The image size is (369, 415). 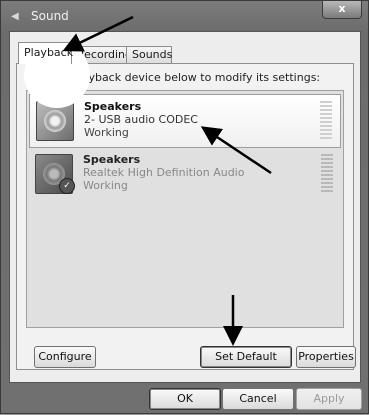 What do you see at coordinates (326, 357) in the screenshot?
I see `properties-button: Properties` at bounding box center [326, 357].